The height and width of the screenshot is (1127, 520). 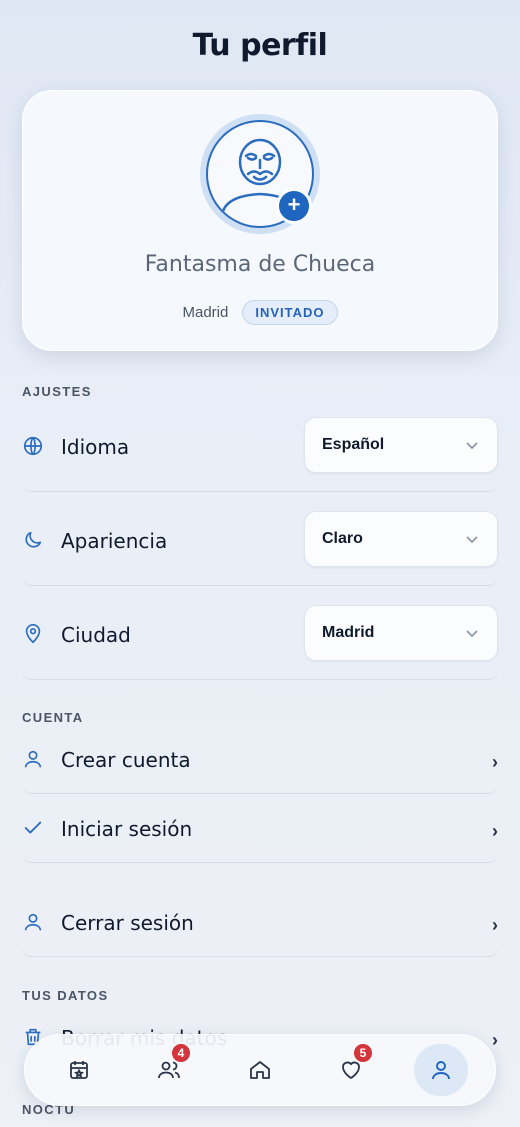 What do you see at coordinates (401, 445) in the screenshot?
I see `language-select: Español` at bounding box center [401, 445].